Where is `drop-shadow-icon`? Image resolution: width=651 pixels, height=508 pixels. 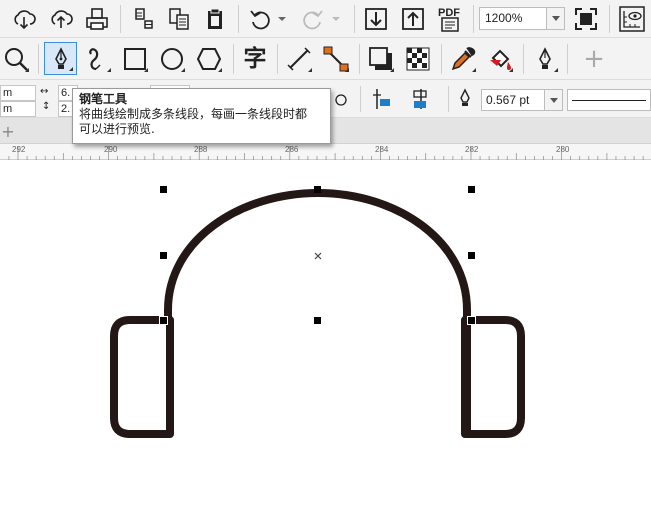 drop-shadow-icon is located at coordinates (381, 59).